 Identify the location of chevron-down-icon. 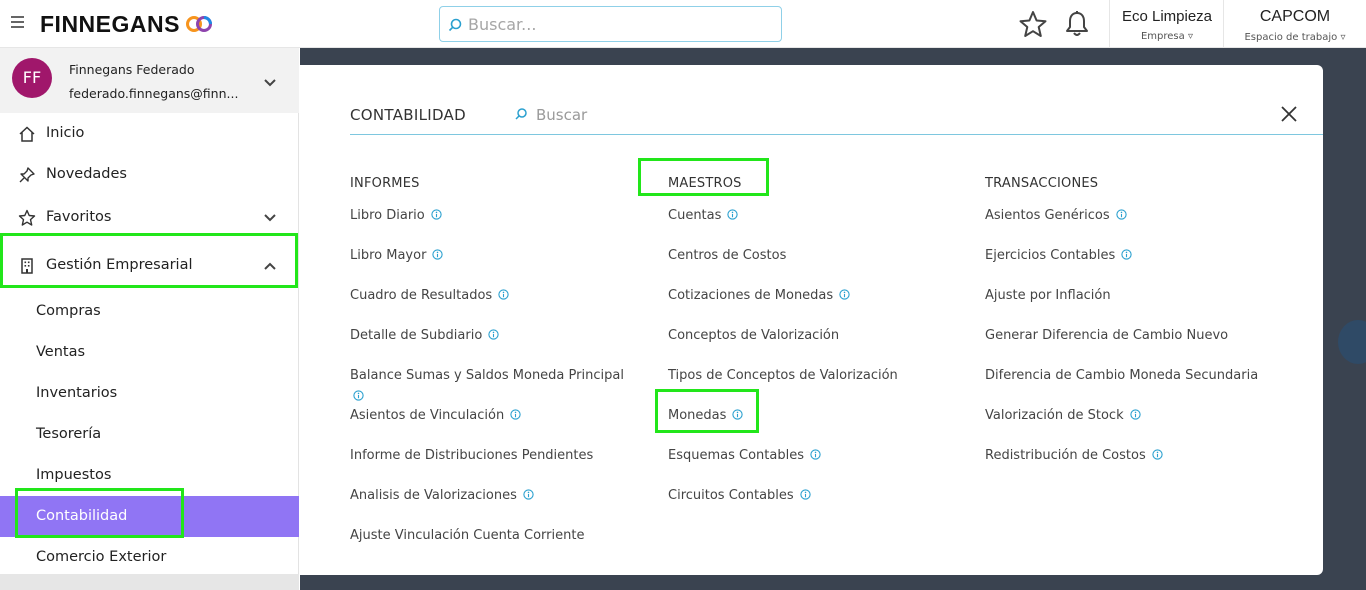
(270, 83).